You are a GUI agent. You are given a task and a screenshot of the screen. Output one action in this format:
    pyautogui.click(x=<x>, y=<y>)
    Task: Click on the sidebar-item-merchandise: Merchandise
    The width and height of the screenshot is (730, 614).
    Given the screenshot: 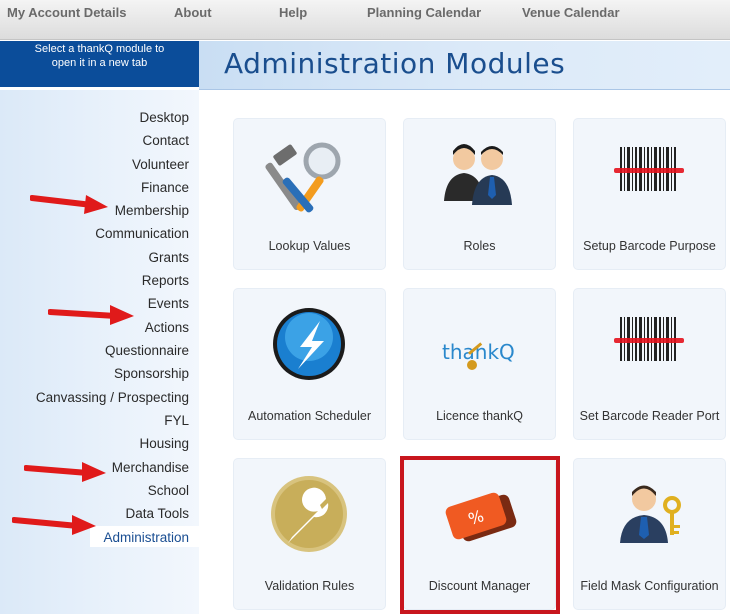 What is the action you would take?
    pyautogui.click(x=150, y=467)
    